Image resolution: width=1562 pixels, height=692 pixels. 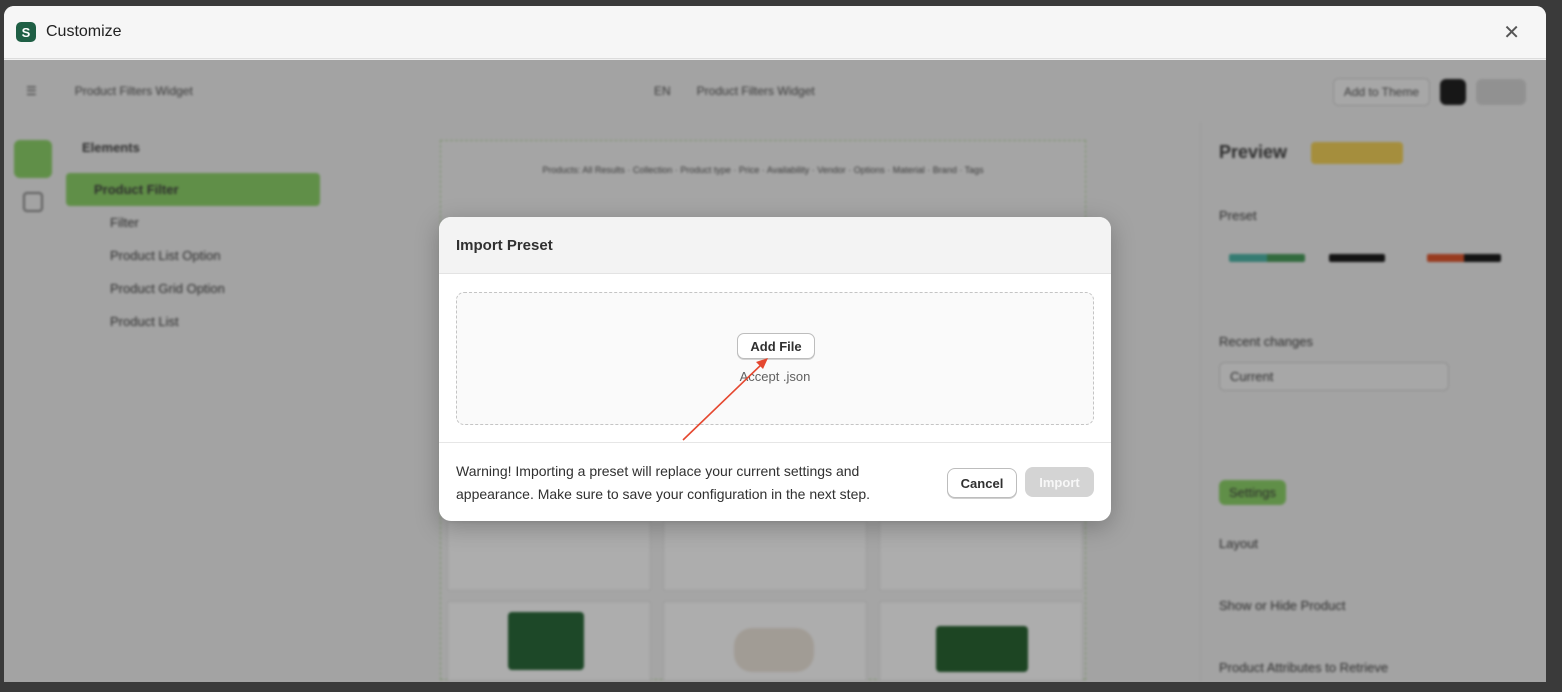 I want to click on file-dropzone: Add File Accept .json, so click(x=775, y=358).